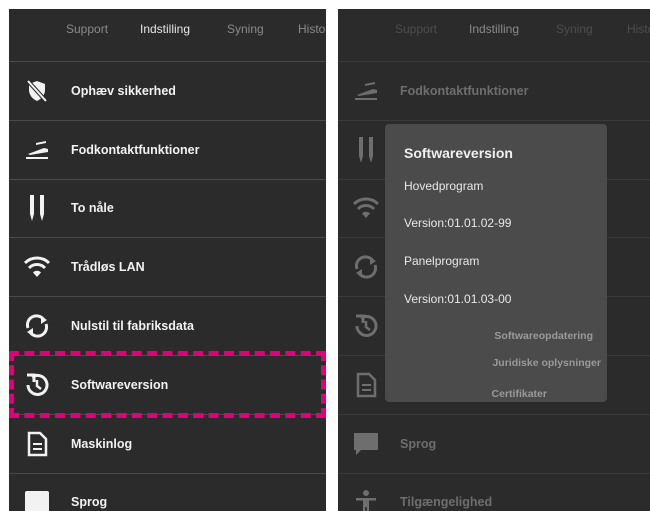 The image size is (650, 511). I want to click on panel-program-version: Version:01.01.03-00, so click(458, 299).